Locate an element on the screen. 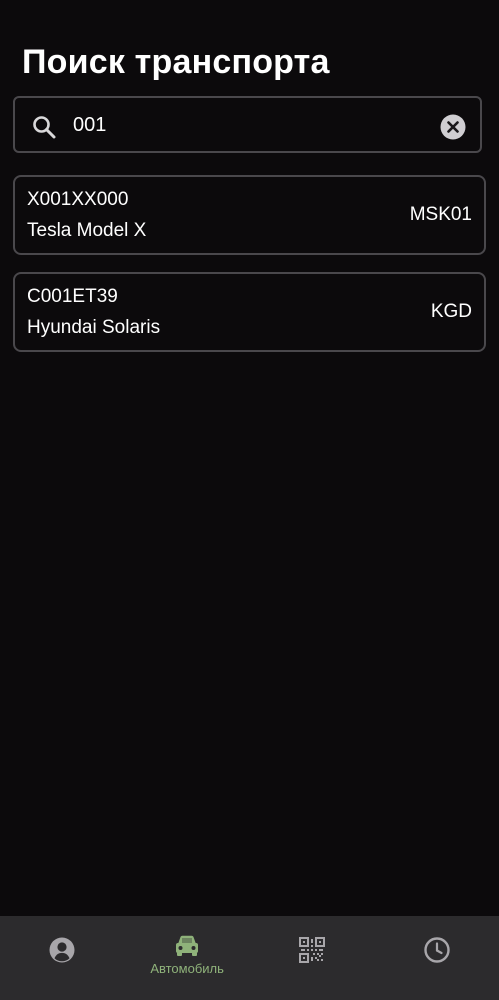  vehicle-region: KGD is located at coordinates (451, 311).